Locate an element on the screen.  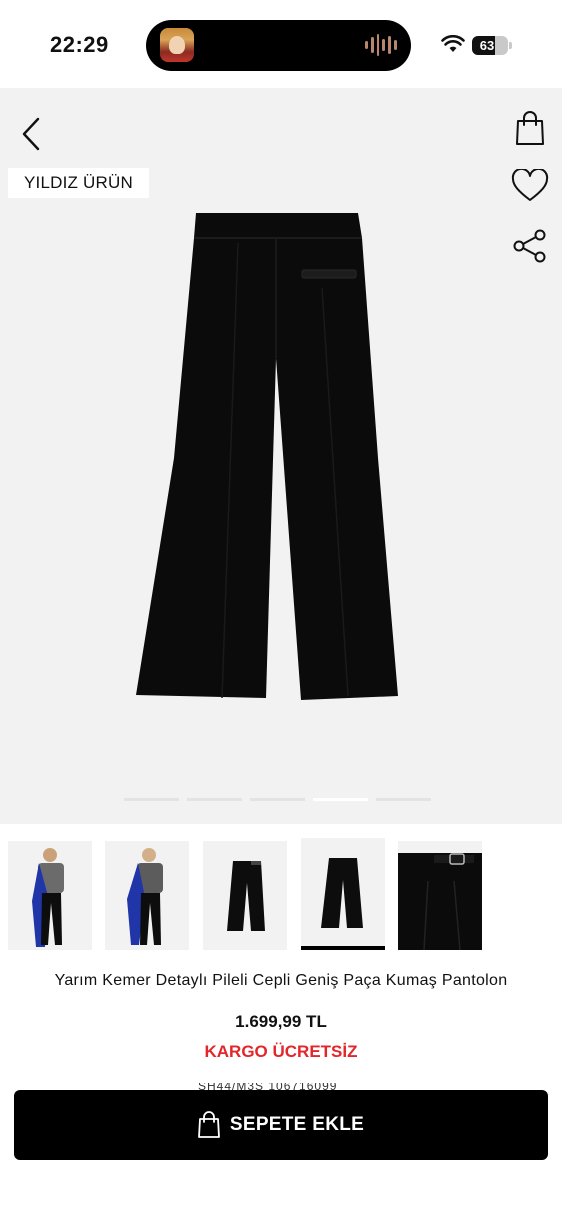
share-icon is located at coordinates (529, 246).